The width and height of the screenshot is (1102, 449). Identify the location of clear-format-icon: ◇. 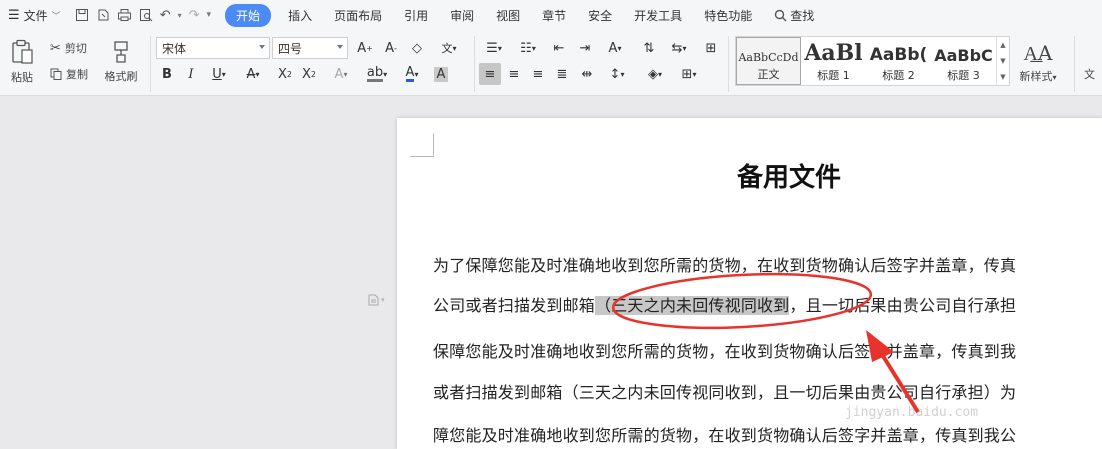
(417, 48).